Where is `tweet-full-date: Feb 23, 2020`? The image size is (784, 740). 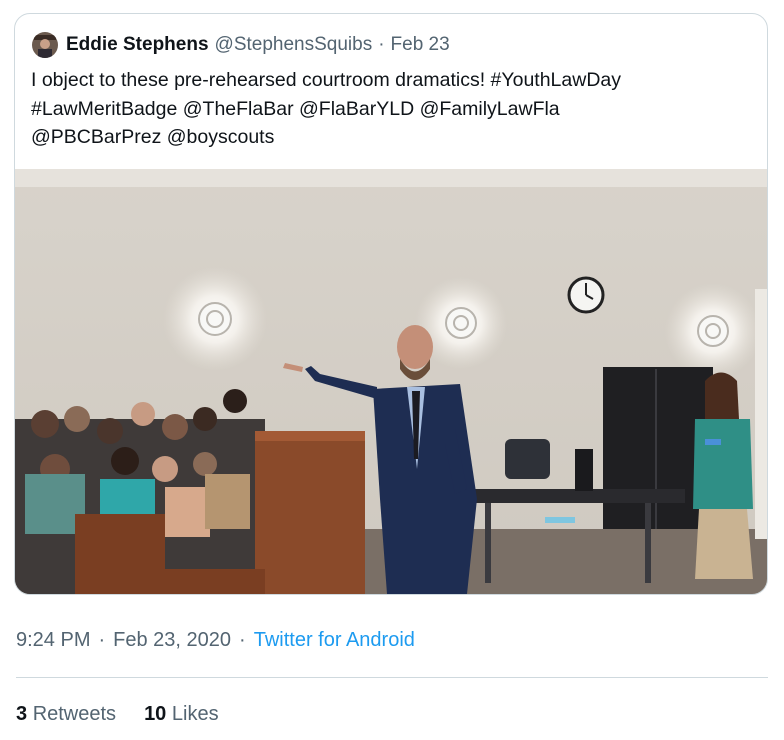
tweet-full-date: Feb 23, 2020 is located at coordinates (172, 640).